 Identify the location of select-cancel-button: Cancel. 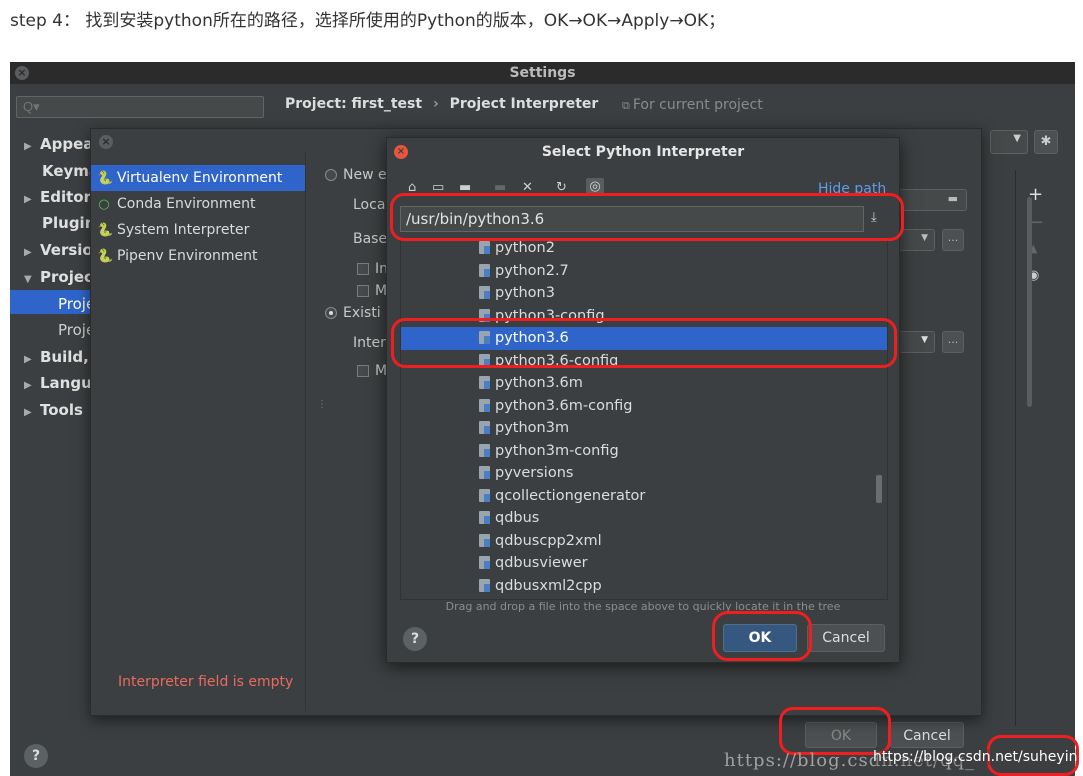
(846, 638).